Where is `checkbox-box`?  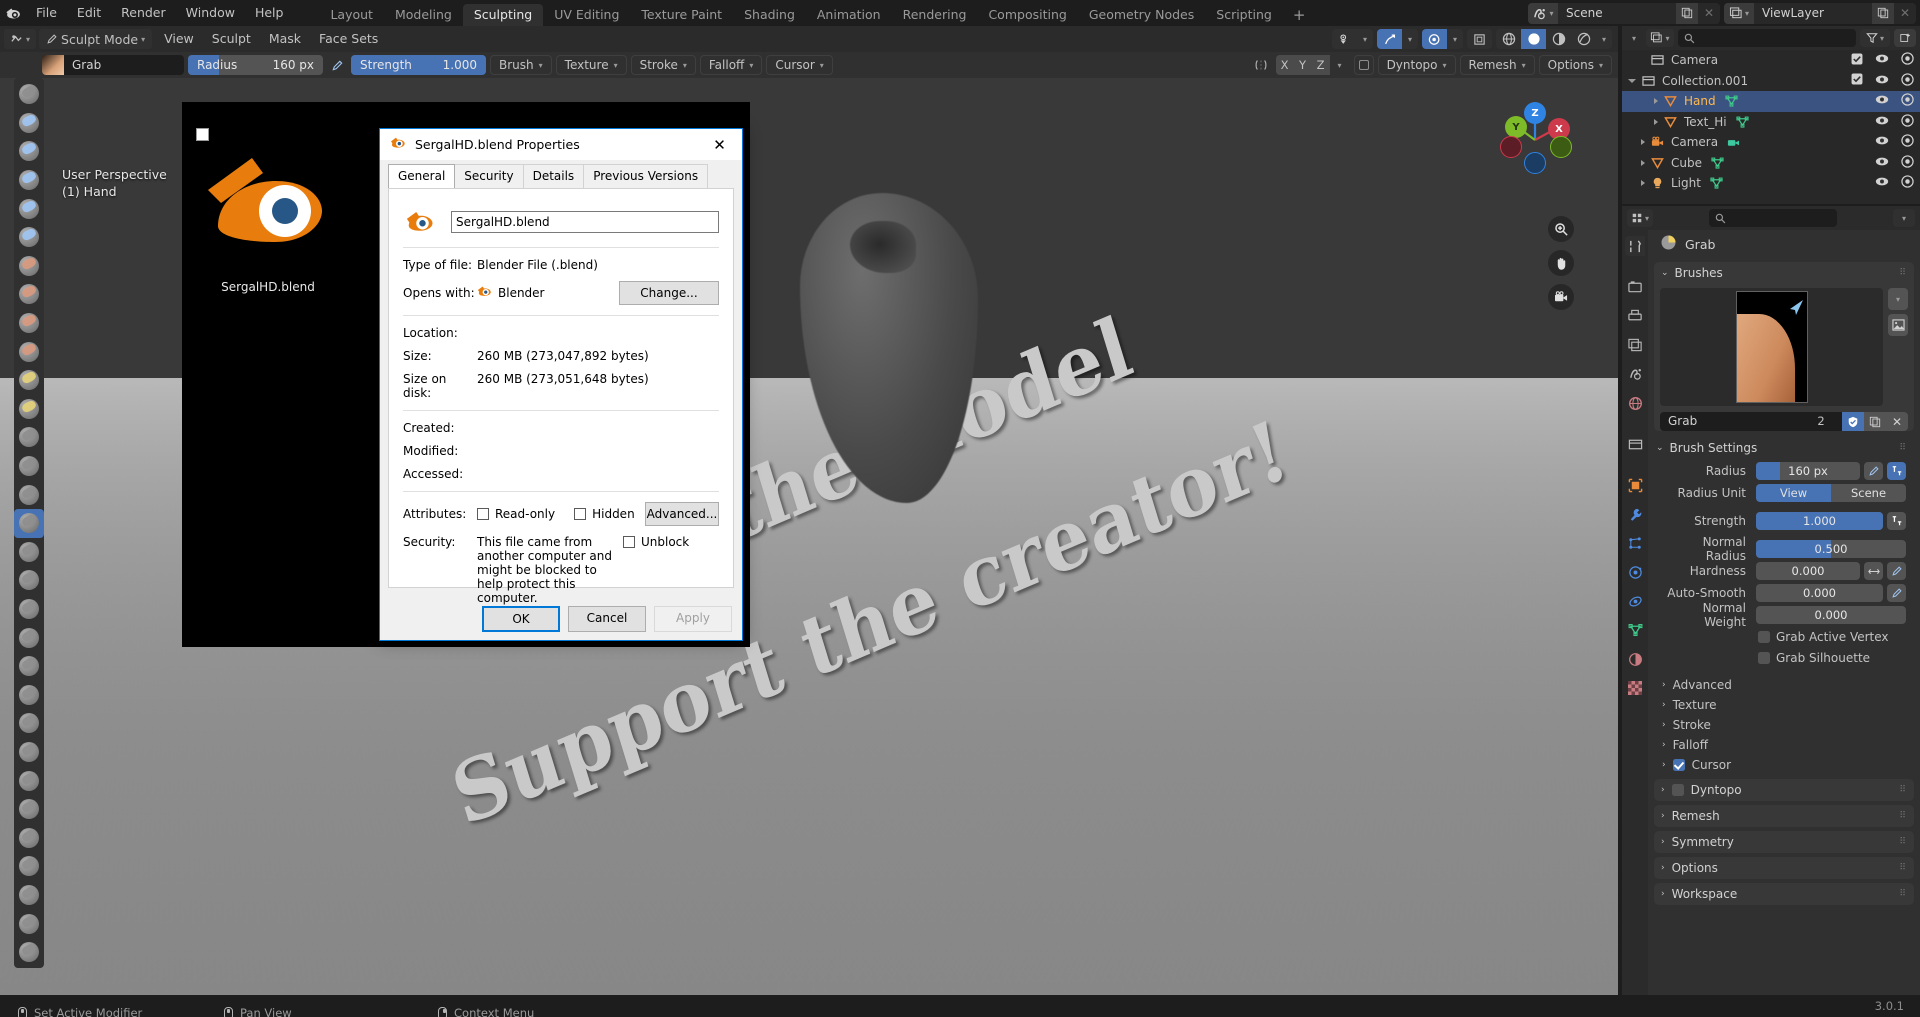 checkbox-box is located at coordinates (1764, 637).